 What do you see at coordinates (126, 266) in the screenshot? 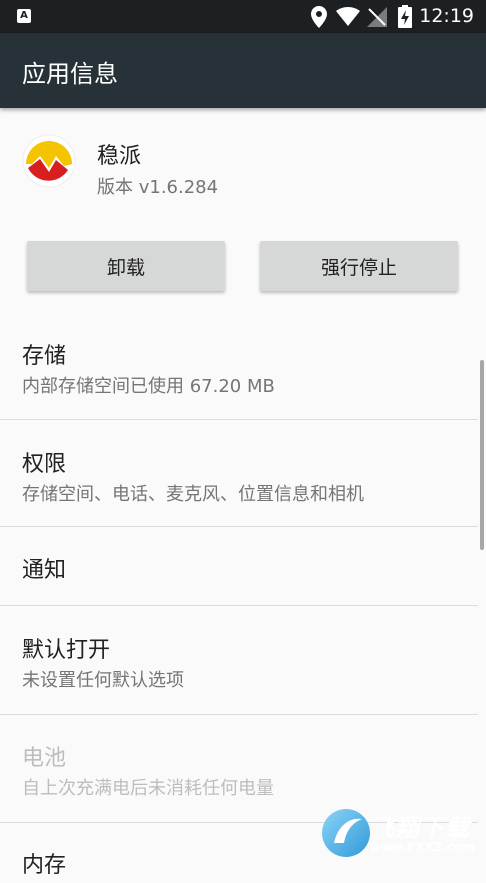
I see `uninstall-button: 卸载` at bounding box center [126, 266].